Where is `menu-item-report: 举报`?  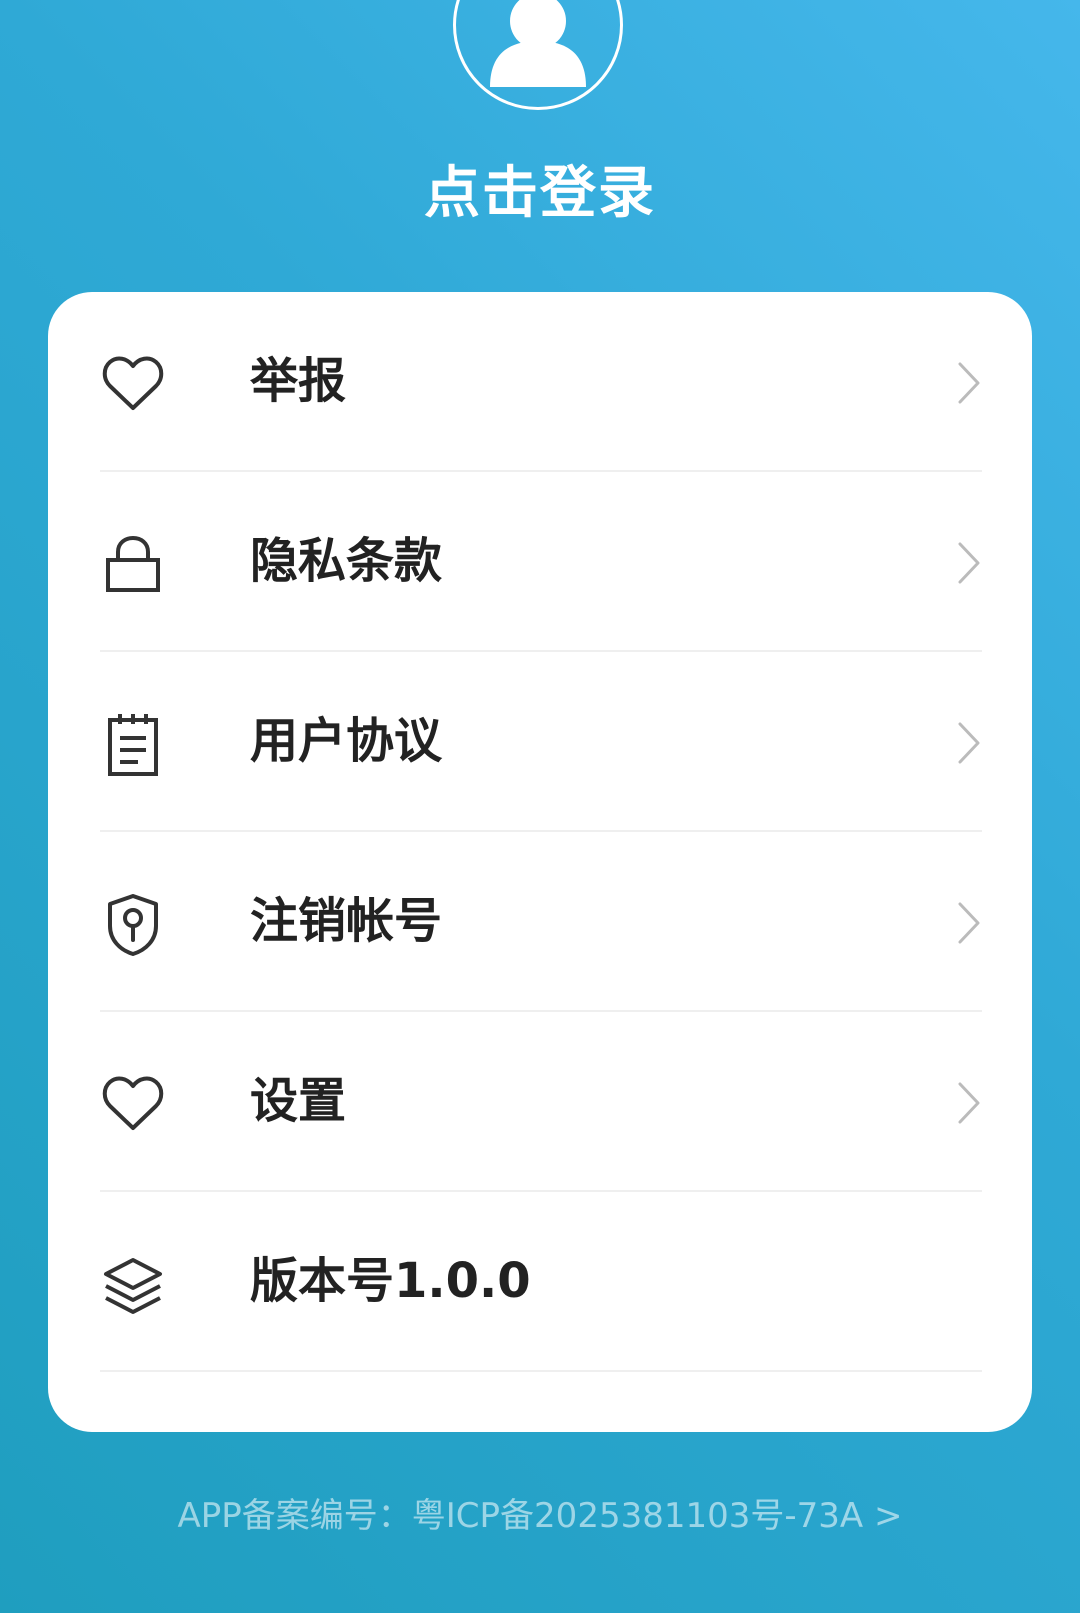
menu-item-report: 举报 is located at coordinates (541, 382).